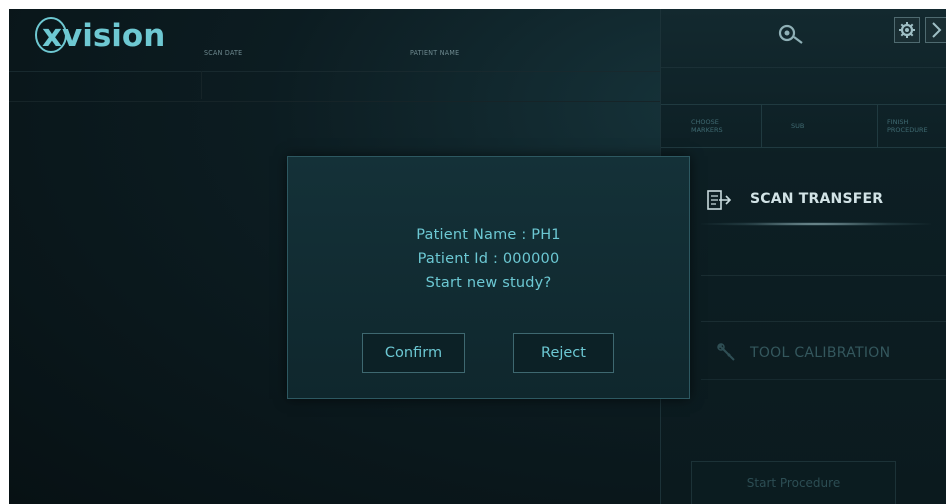 The image size is (946, 504). I want to click on tool-calibration-item: TOOL CALIBRATION, so click(820, 353).